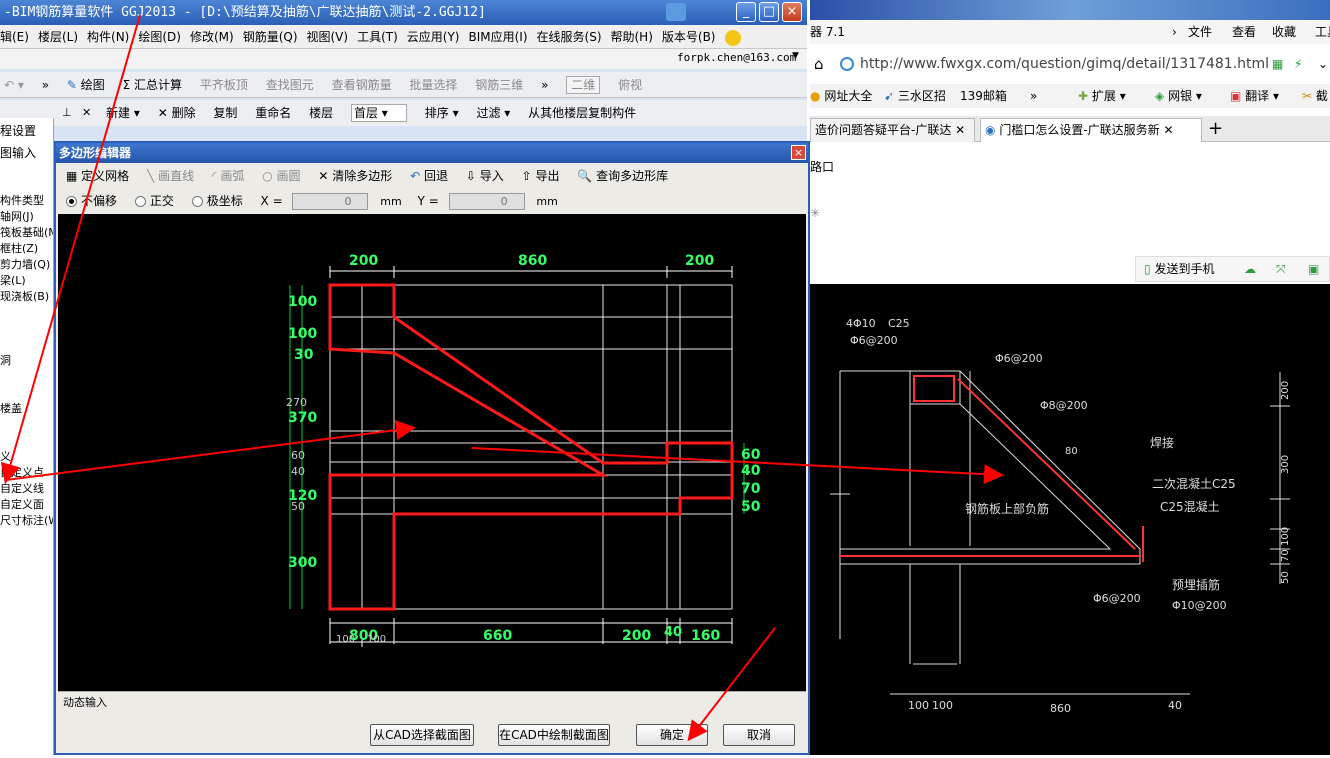  What do you see at coordinates (422, 735) in the screenshot?
I see `select-section-from-cad-button: 从CAD选择截面图` at bounding box center [422, 735].